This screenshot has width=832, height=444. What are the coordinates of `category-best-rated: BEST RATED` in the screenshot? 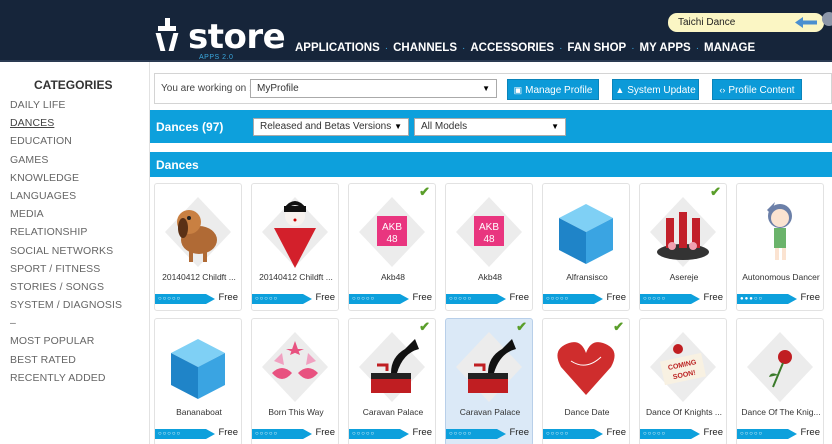 It's located at (66, 360).